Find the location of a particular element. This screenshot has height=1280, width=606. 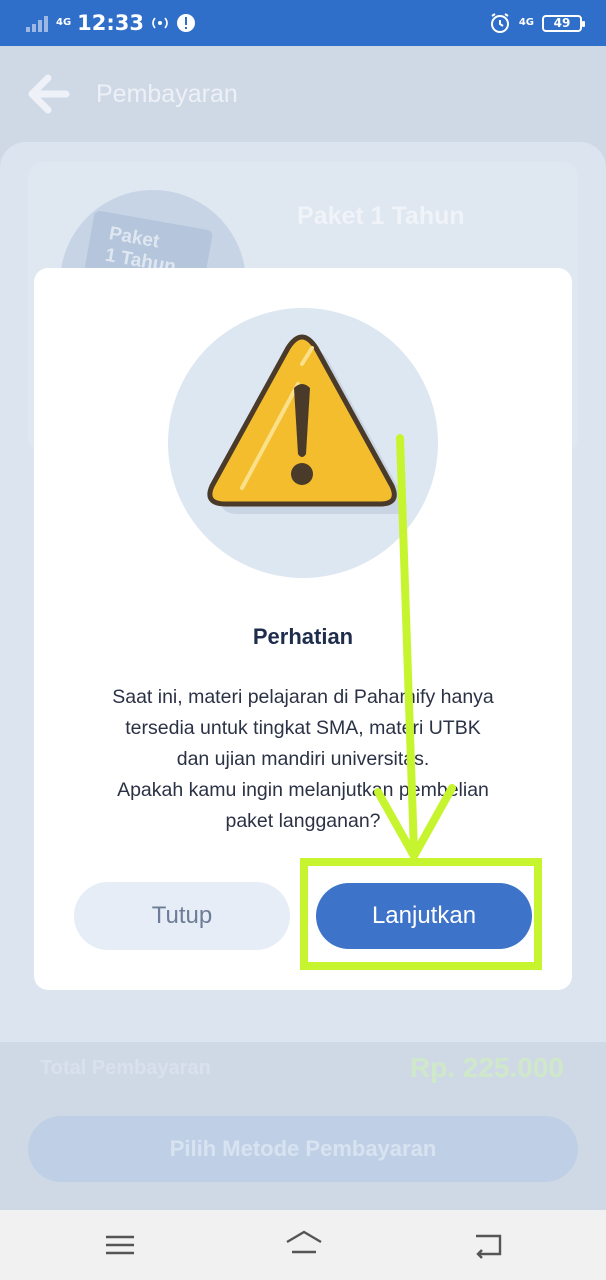

dialog-message-line: tersedia untuk tingkat SMA, materi UTBK is located at coordinates (303, 728).